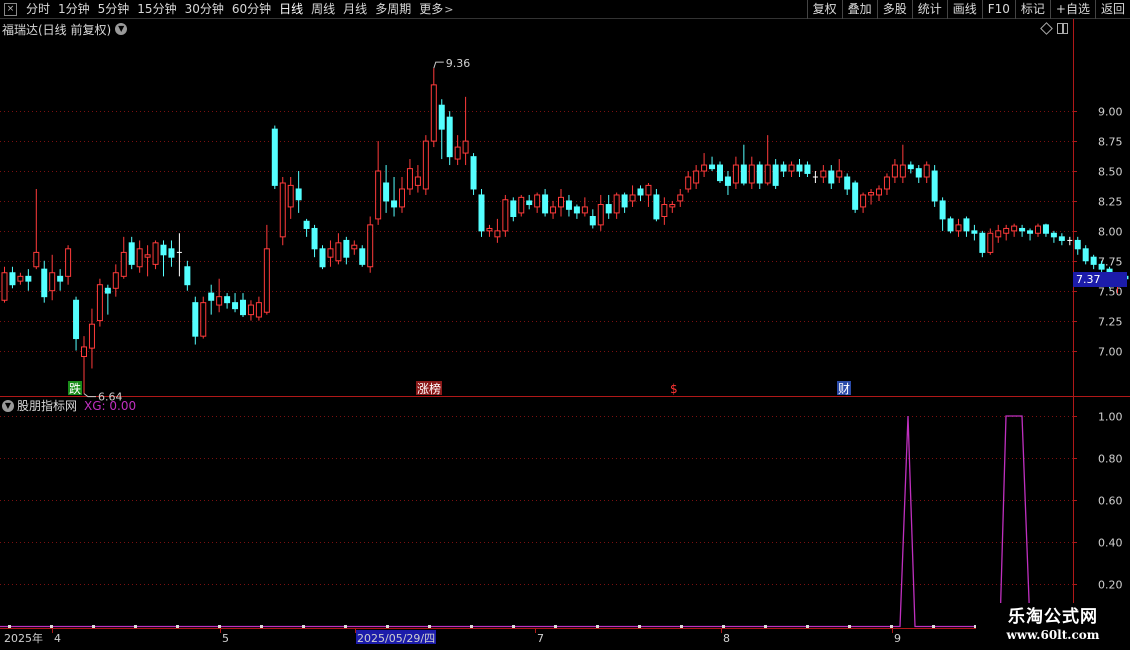 This screenshot has height=650, width=1130. Describe the element at coordinates (1110, 202) in the screenshot. I see `price-axis-label: 8.25` at that location.